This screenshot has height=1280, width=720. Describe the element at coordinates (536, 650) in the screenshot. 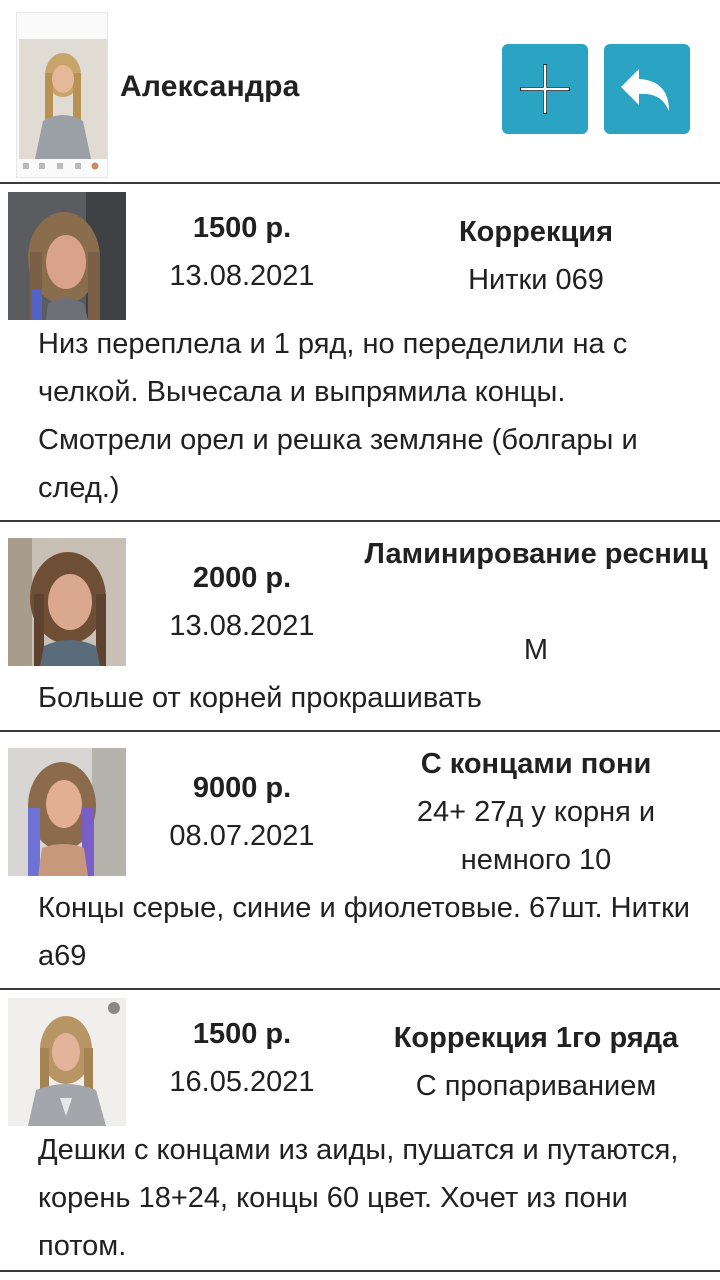

I see `record-detail: М` at that location.